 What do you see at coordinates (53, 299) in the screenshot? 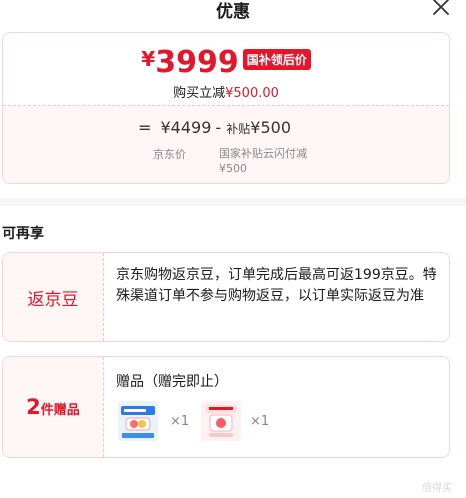
I see `beans-label: 返京豆` at bounding box center [53, 299].